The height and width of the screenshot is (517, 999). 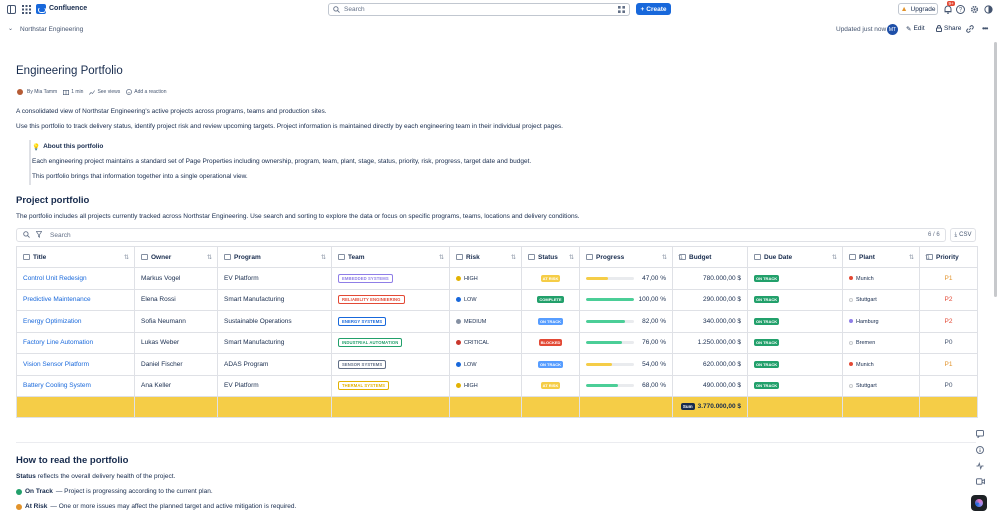 What do you see at coordinates (20, 92) in the screenshot?
I see `author-avatar` at bounding box center [20, 92].